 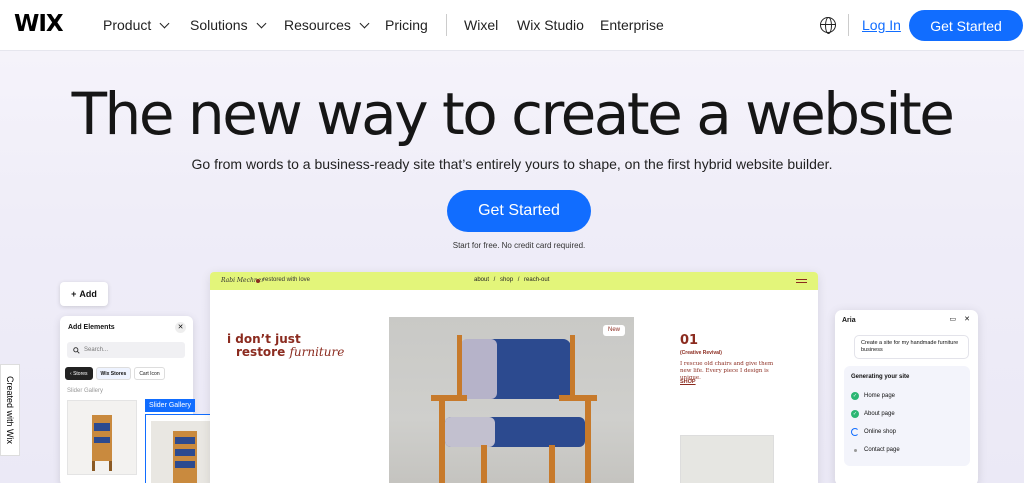 I want to click on nav-label: Enterprise, so click(x=632, y=25).